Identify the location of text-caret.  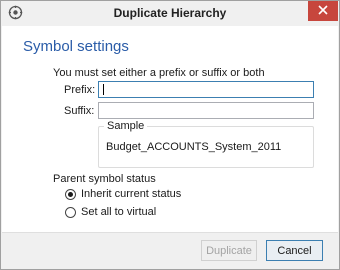
(103, 89).